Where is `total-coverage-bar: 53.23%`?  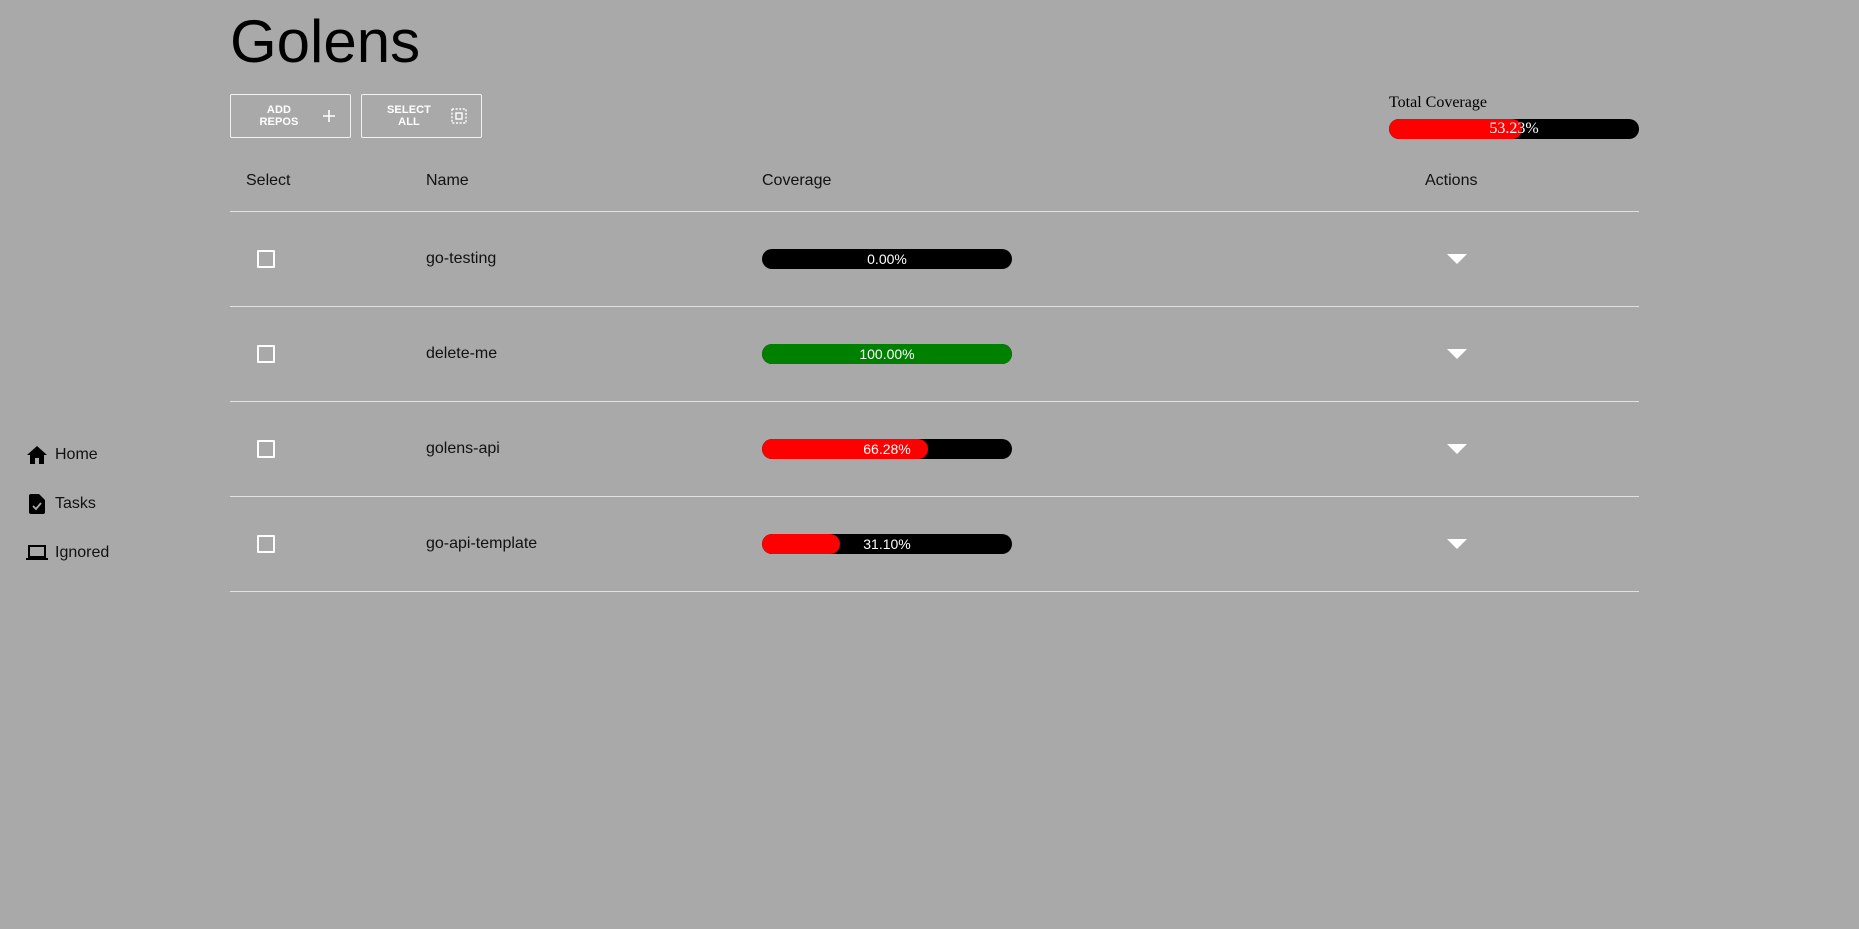 total-coverage-bar: 53.23% is located at coordinates (1514, 129).